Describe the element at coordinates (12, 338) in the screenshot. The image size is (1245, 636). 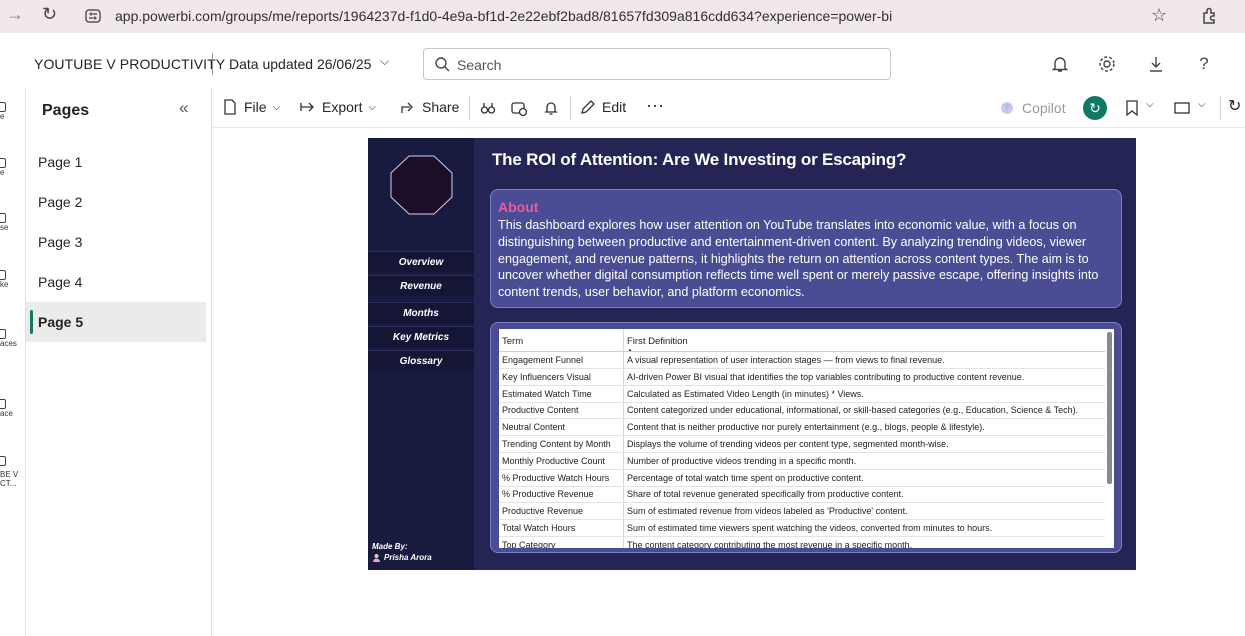
I see `rail-item-workspaces: aces` at that location.